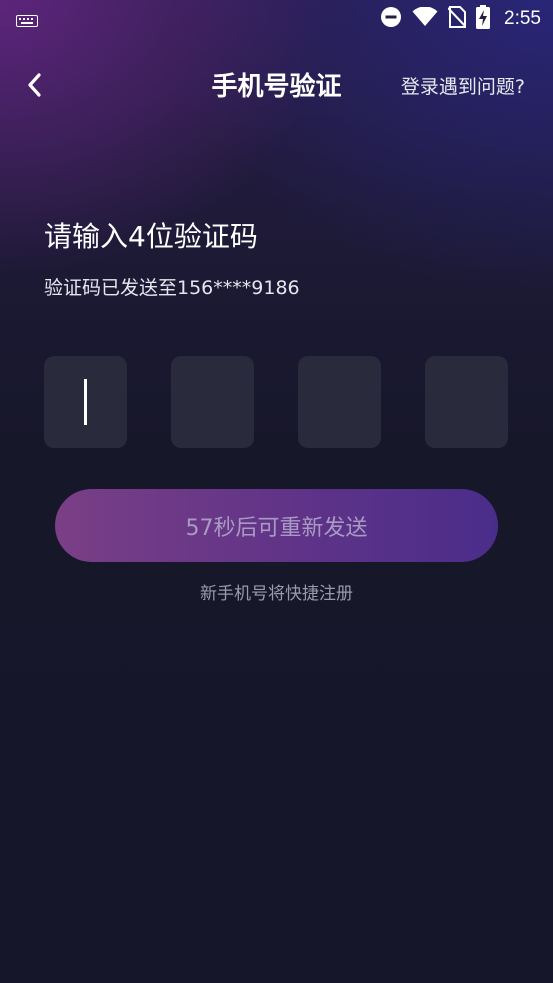 The image size is (553, 983). Describe the element at coordinates (463, 87) in the screenshot. I see `login-help-link: 登录遇到问题?` at that location.